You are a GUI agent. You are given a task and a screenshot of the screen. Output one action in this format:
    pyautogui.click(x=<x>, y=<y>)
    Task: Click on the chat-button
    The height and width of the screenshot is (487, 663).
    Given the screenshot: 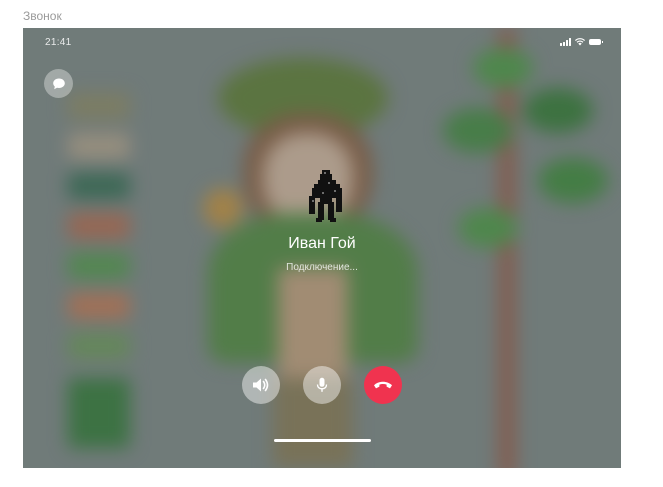 What is the action you would take?
    pyautogui.click(x=58, y=83)
    